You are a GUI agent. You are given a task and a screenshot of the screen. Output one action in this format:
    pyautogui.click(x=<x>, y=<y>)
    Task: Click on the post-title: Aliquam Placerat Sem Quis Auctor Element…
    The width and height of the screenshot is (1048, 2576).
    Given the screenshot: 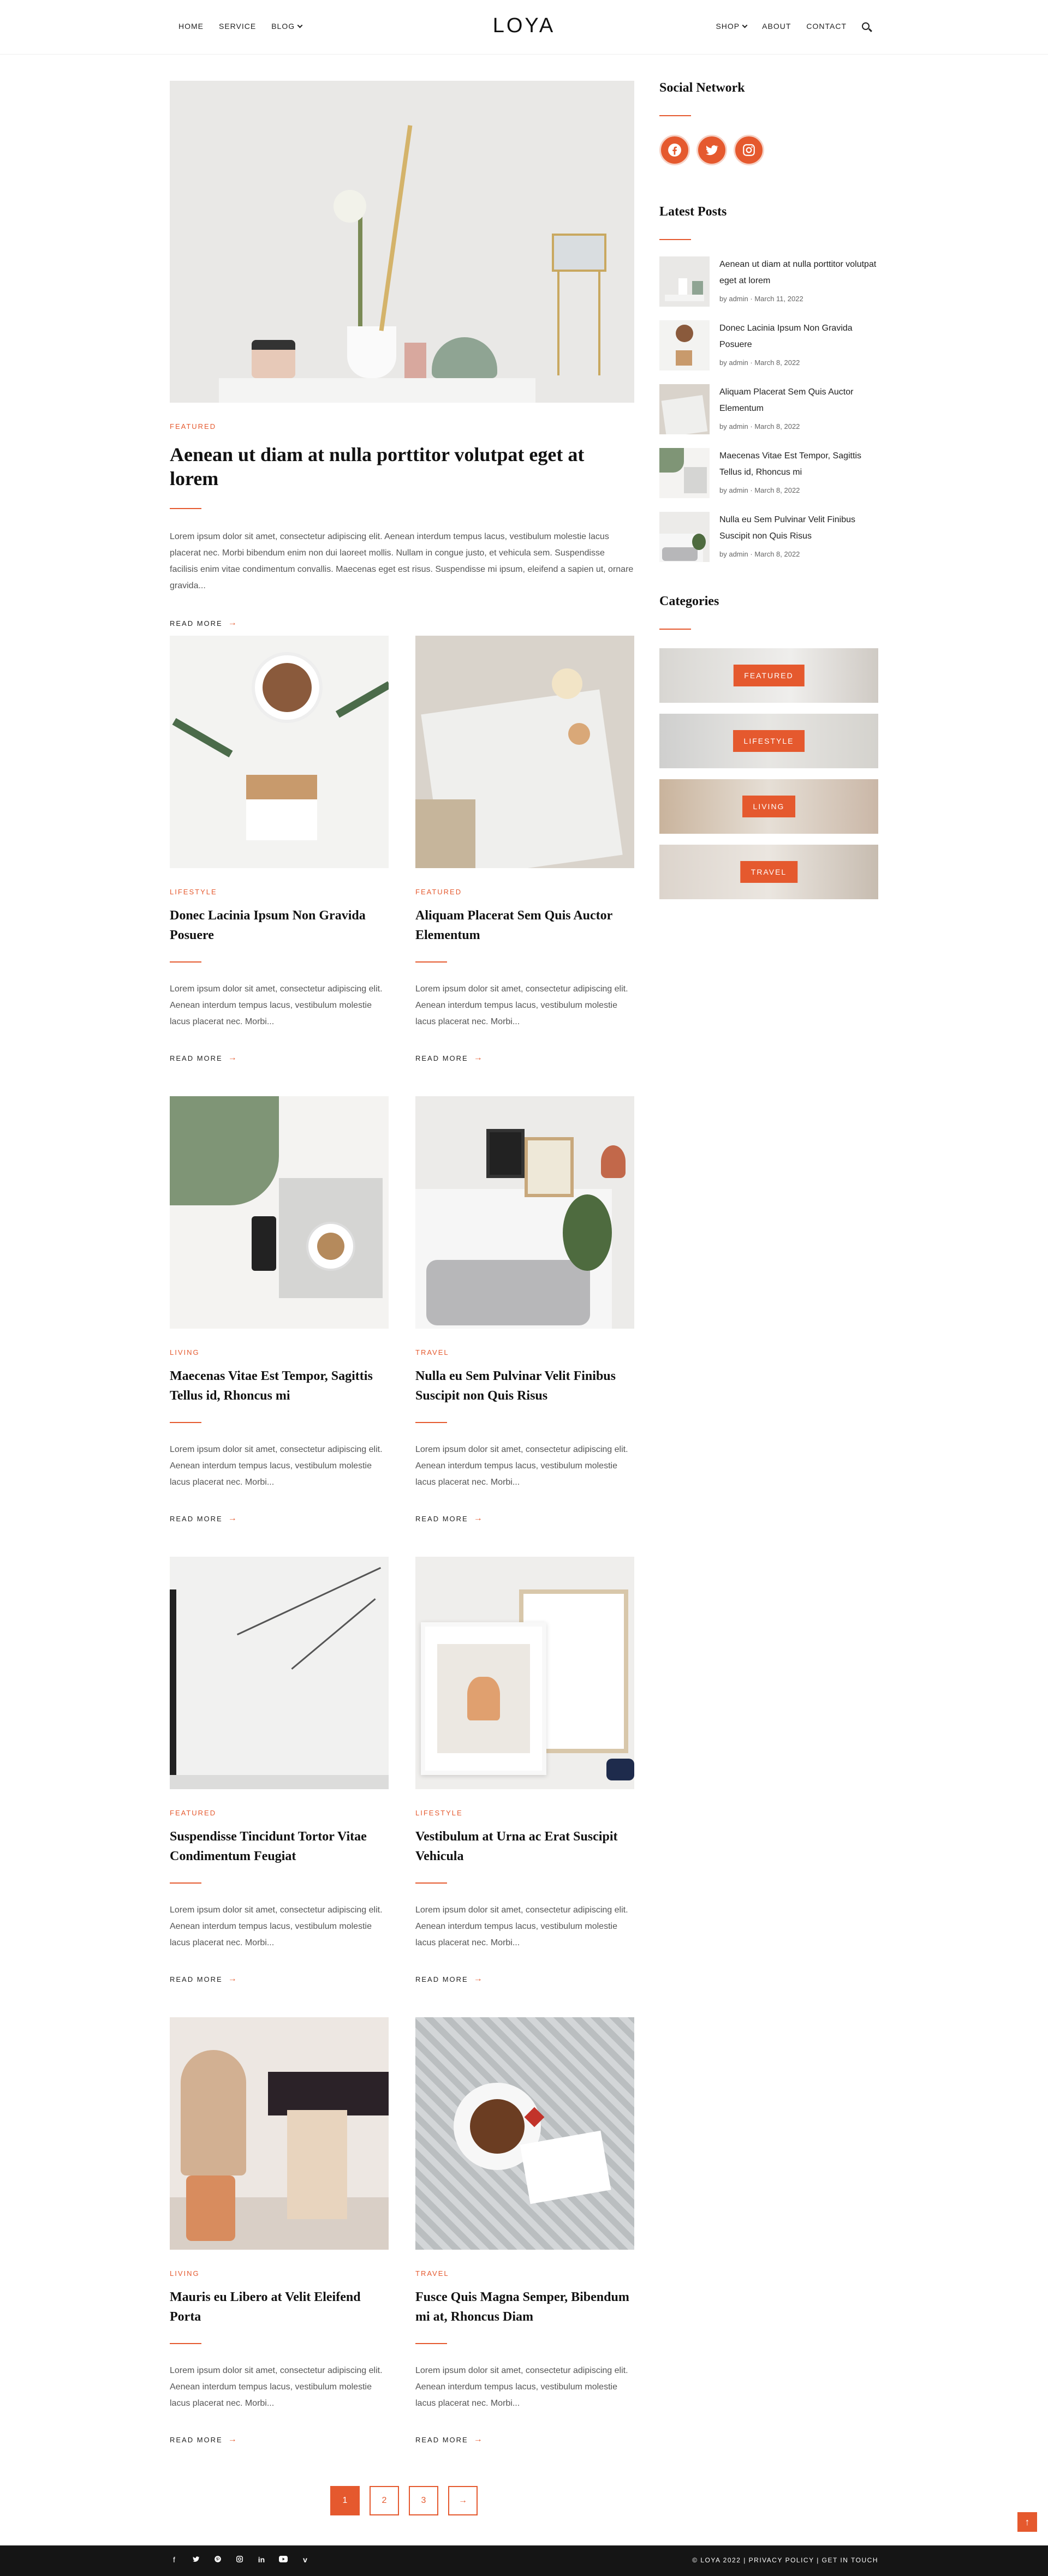 What is the action you would take?
    pyautogui.click(x=524, y=925)
    